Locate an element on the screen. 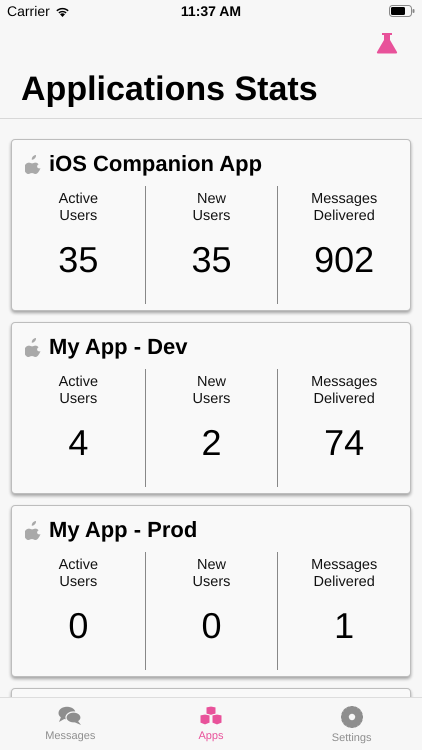 Image resolution: width=422 pixels, height=750 pixels. stat-value: 2 is located at coordinates (211, 443).